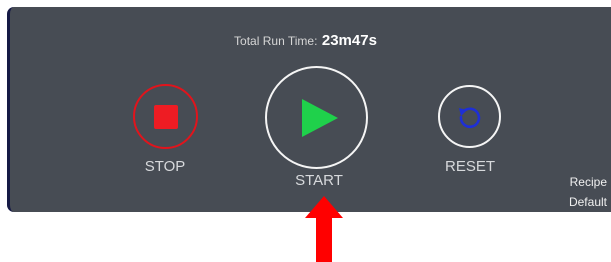 This screenshot has width=611, height=262. I want to click on recipe-value: Default, so click(587, 202).